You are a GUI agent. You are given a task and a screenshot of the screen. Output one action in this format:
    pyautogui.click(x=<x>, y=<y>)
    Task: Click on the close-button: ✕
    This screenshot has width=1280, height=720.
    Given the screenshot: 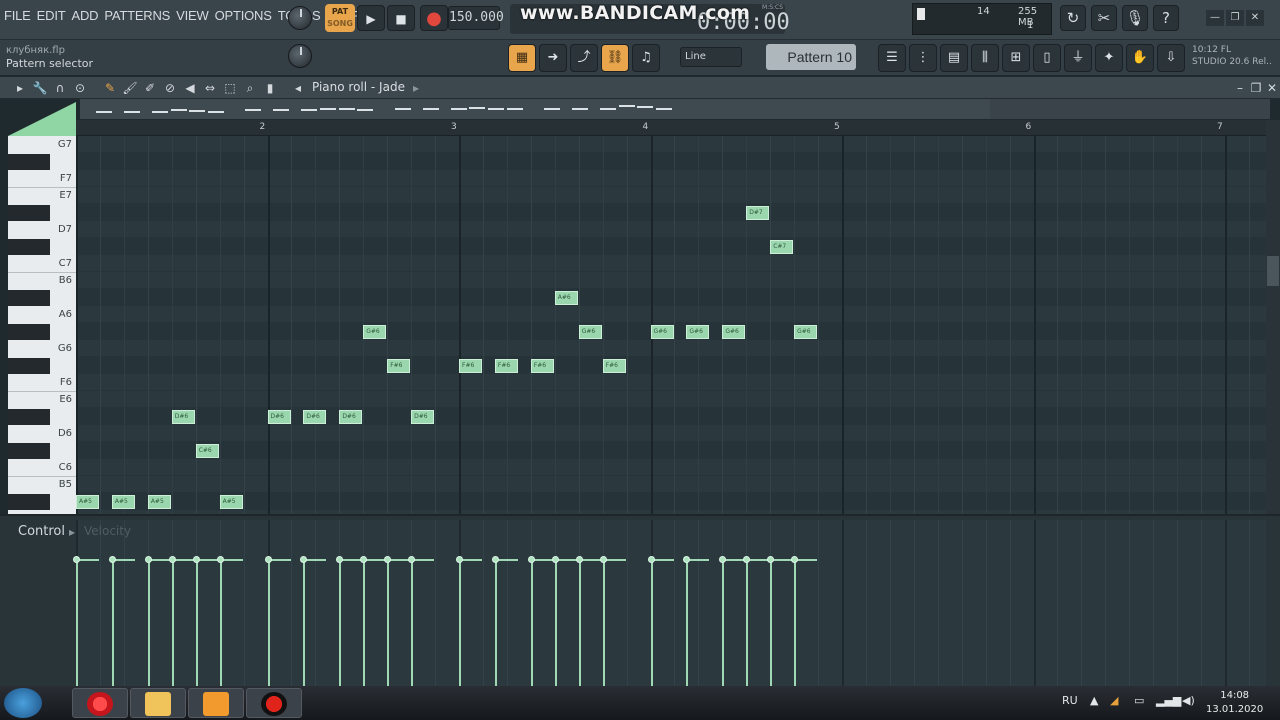 What is the action you would take?
    pyautogui.click(x=1255, y=18)
    